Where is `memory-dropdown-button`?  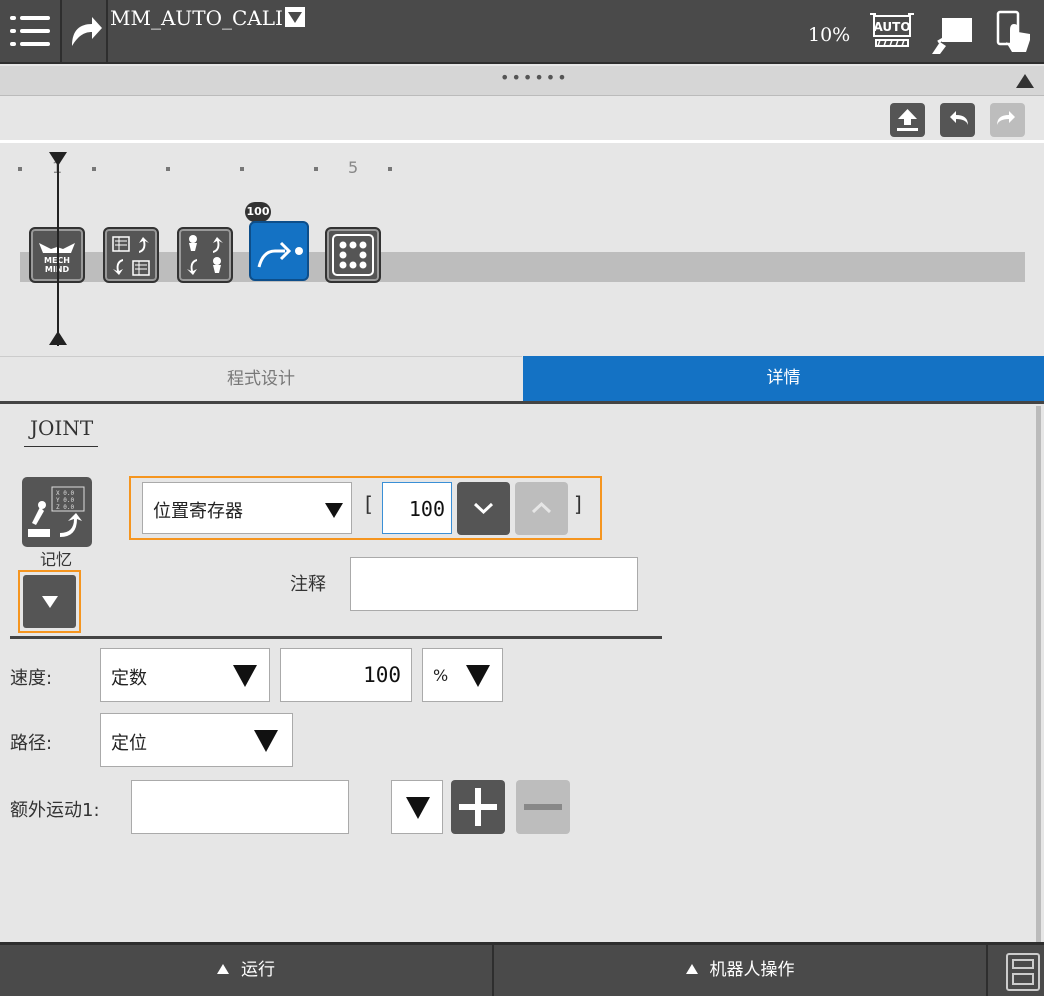
memory-dropdown-button is located at coordinates (49, 601).